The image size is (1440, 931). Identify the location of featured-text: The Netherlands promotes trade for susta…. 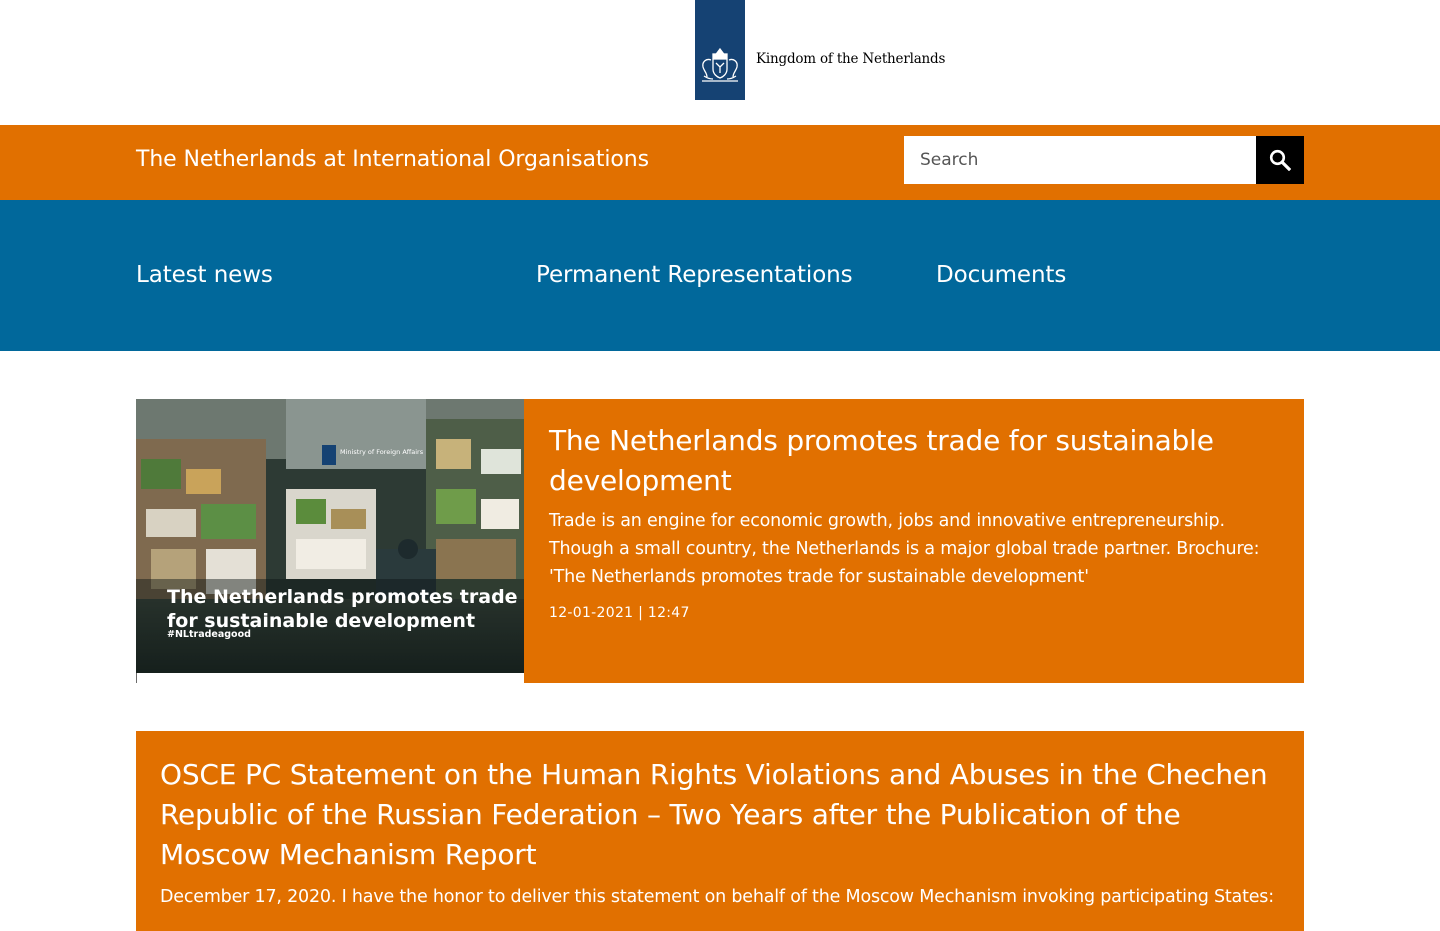
(914, 521).